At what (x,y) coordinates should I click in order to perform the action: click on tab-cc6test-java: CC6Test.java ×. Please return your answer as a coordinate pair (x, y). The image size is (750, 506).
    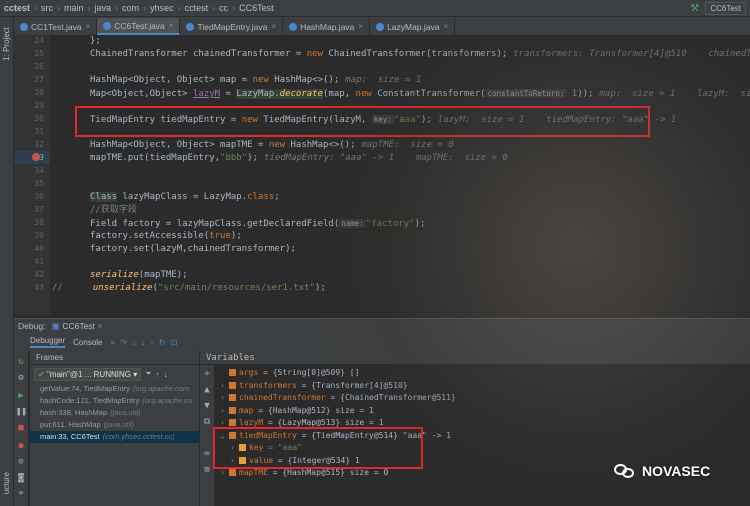
    Looking at the image, I should click on (139, 26).